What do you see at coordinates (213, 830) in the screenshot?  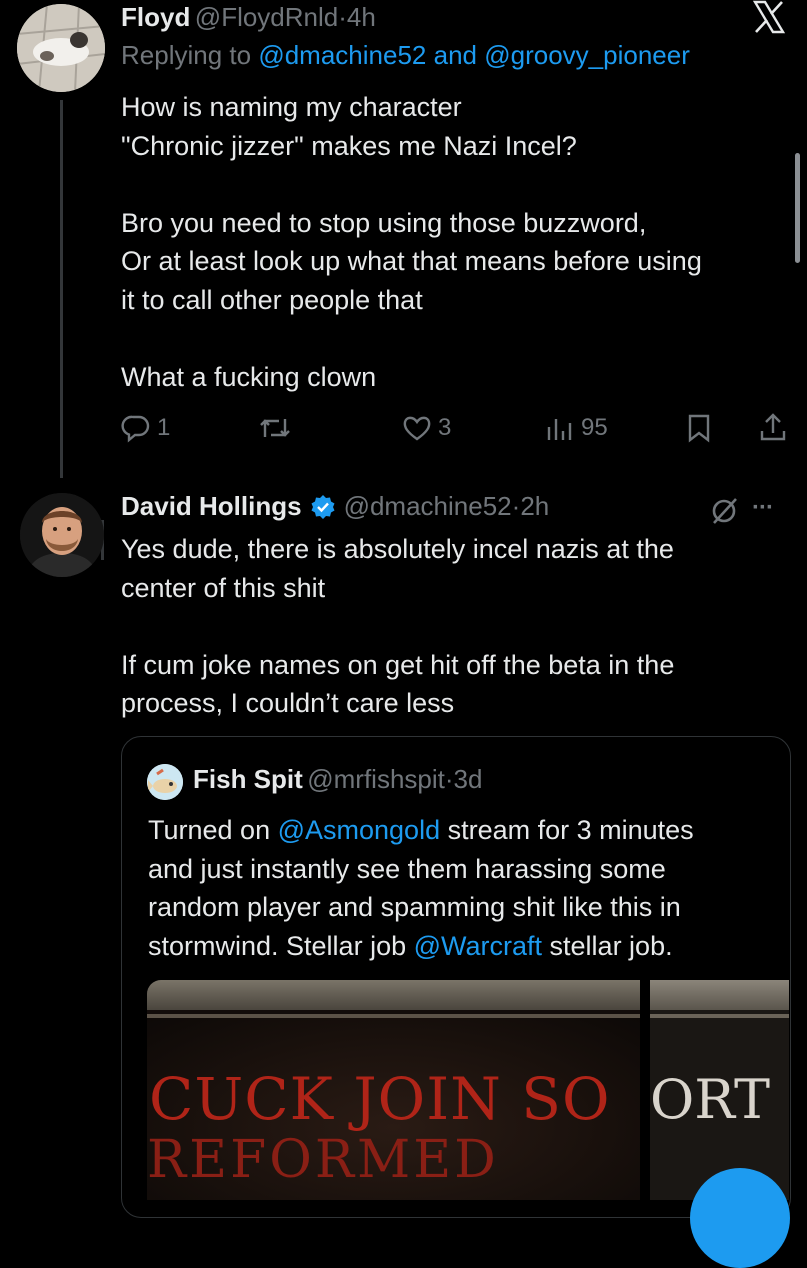 I see `quote-body-part1: Turned on` at bounding box center [213, 830].